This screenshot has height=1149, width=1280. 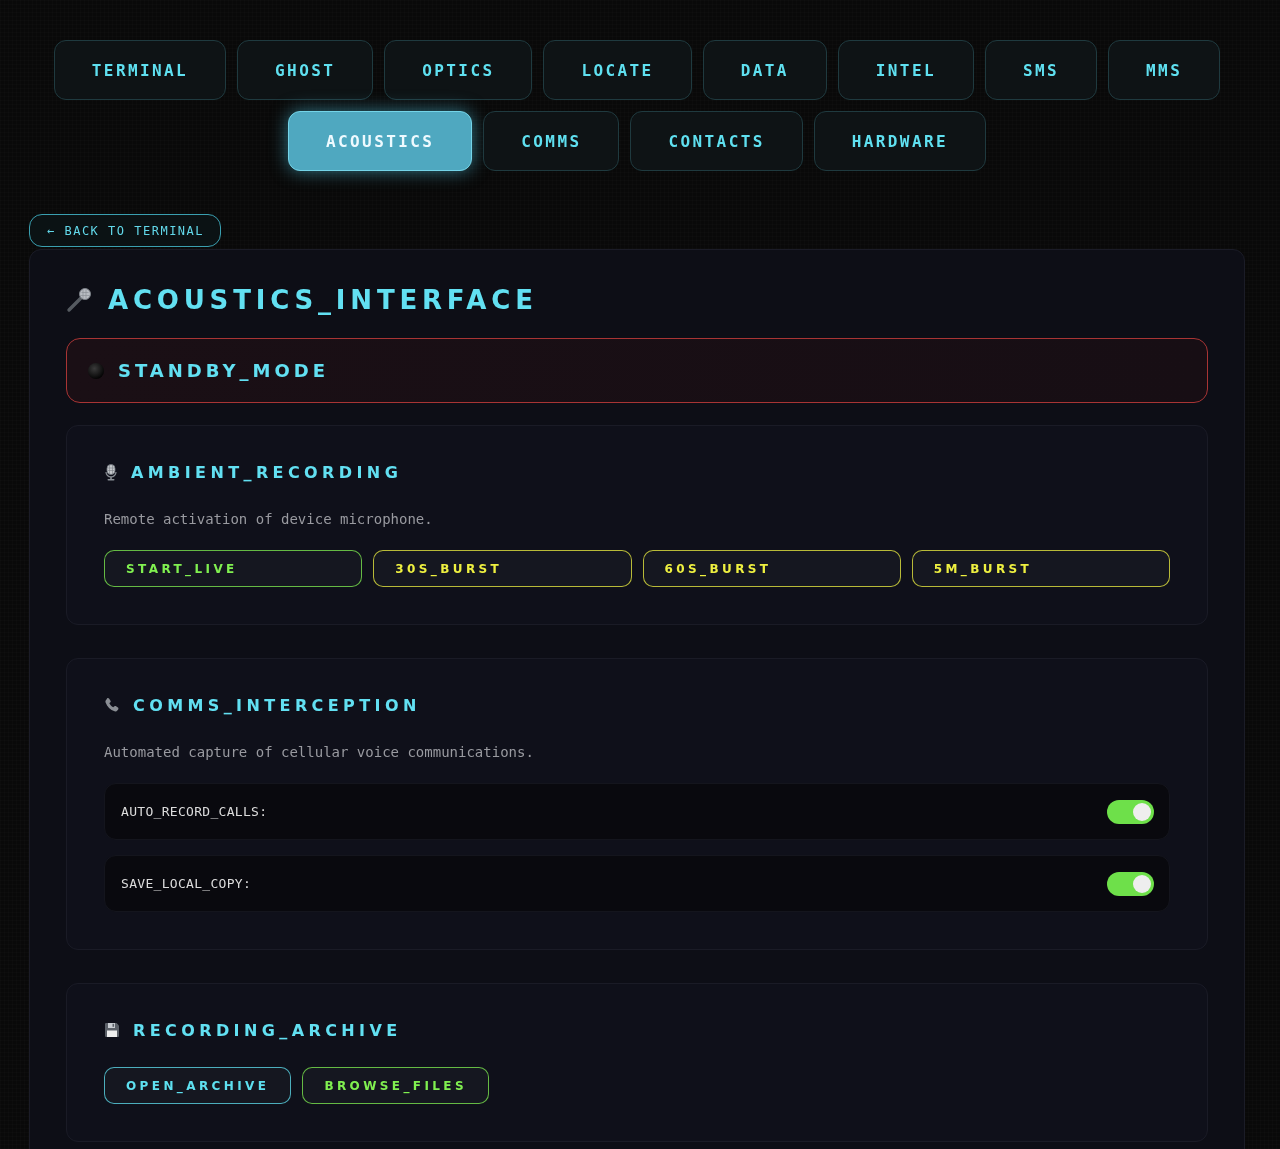 I want to click on section-description: Remote activation of device microphone., so click(x=269, y=519).